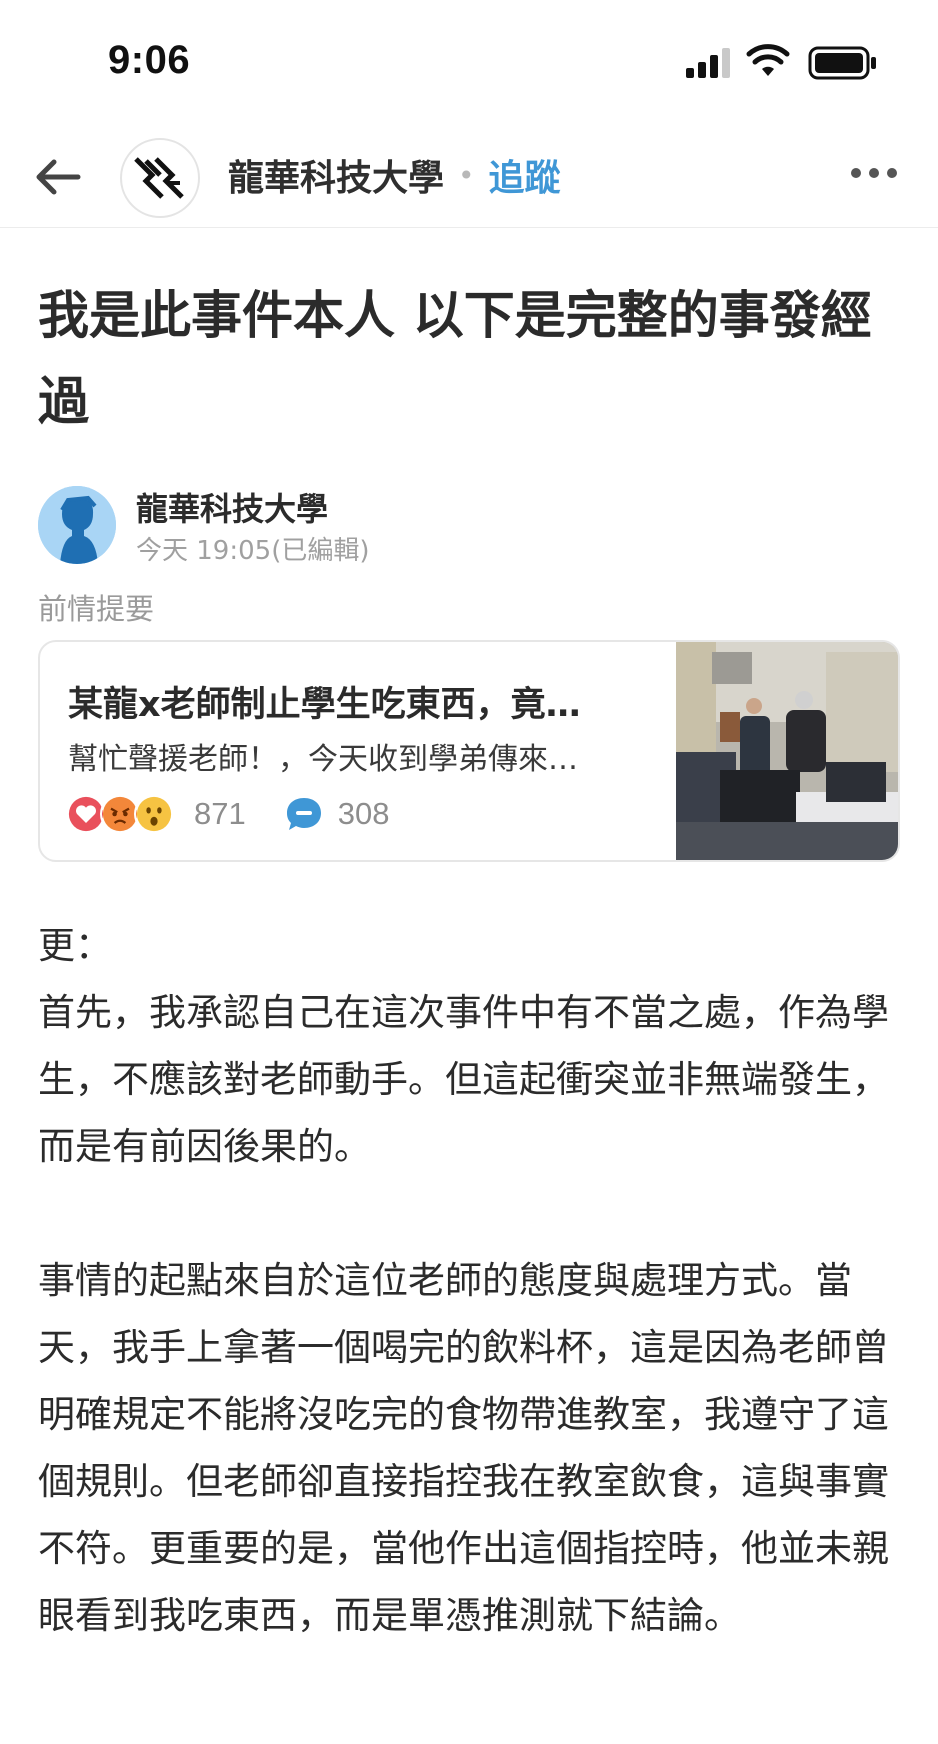 This screenshot has width=938, height=1744. Describe the element at coordinates (96, 609) in the screenshot. I see `reference-section-label: 前情提要` at that location.